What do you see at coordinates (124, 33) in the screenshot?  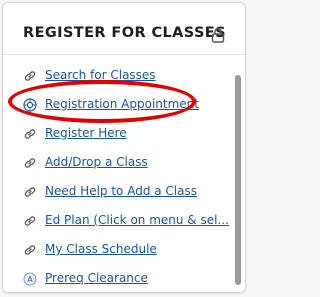 I see `panel-title: REGISTER FOR CLASSES` at bounding box center [124, 33].